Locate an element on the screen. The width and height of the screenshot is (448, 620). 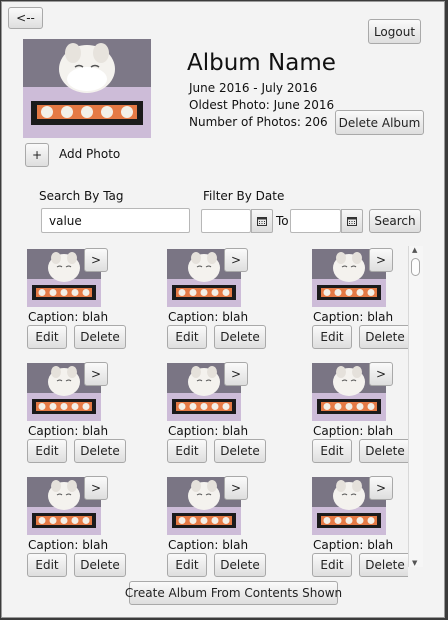
album-photo-count: Number of Photos: 206 is located at coordinates (258, 122).